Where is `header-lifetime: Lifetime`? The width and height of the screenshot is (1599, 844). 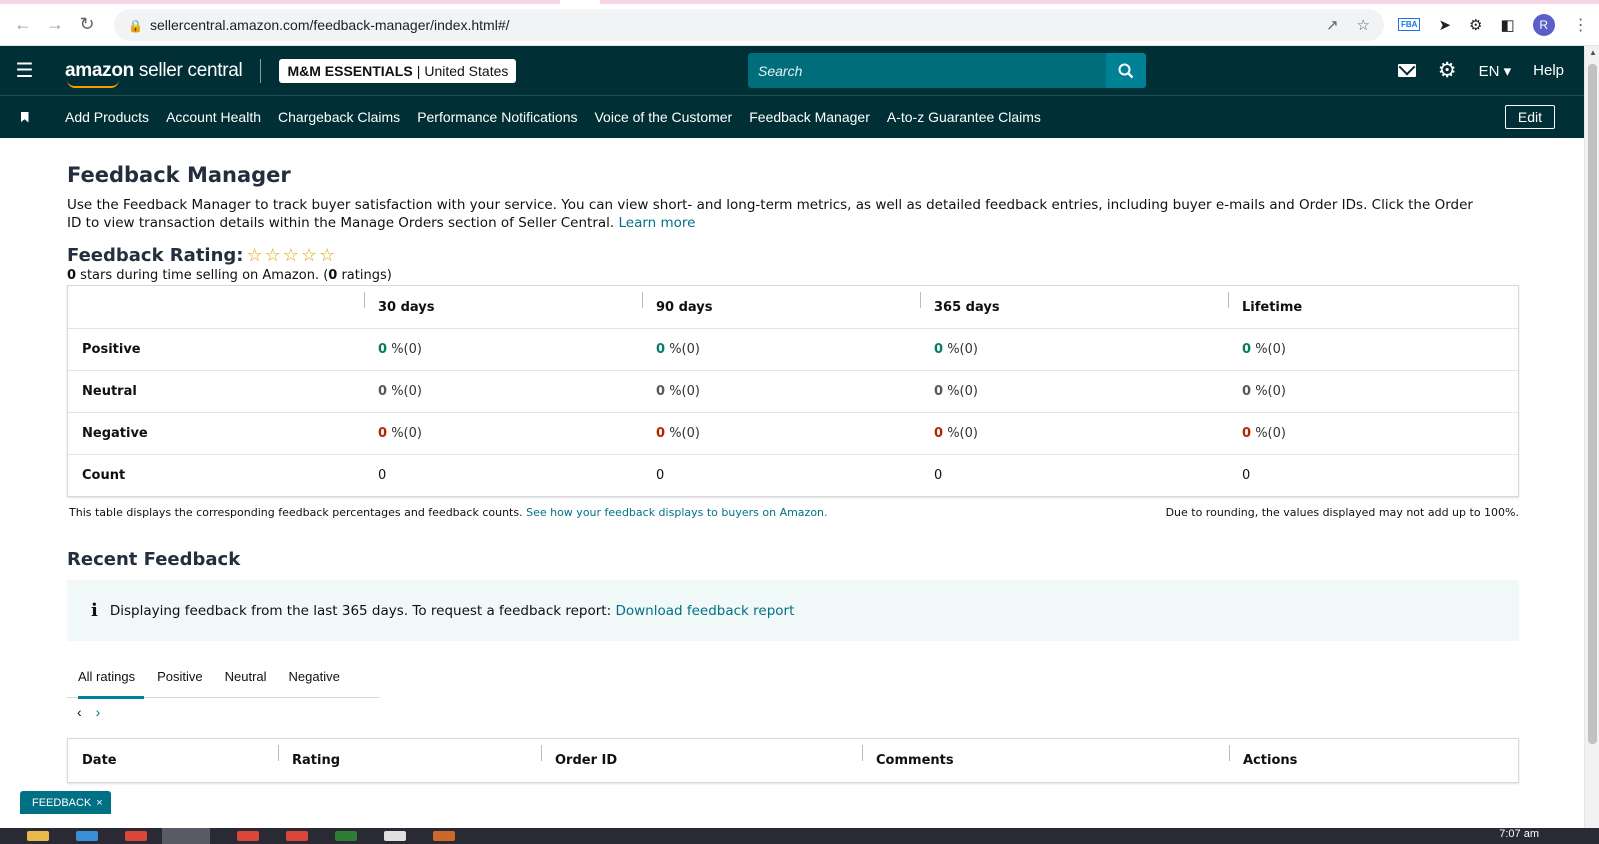
header-lifetime: Lifetime is located at coordinates (1373, 303).